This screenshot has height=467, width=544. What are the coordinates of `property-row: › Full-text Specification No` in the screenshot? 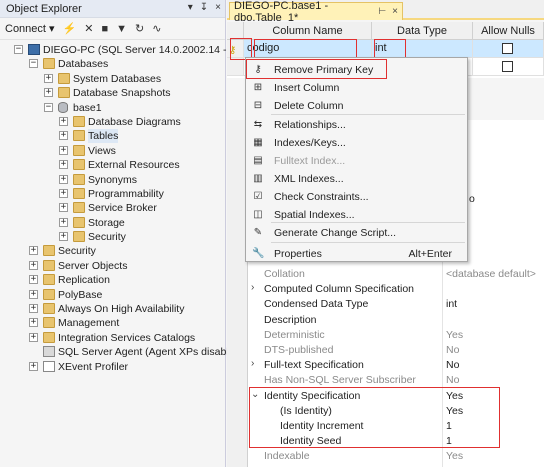 It's located at (396, 365).